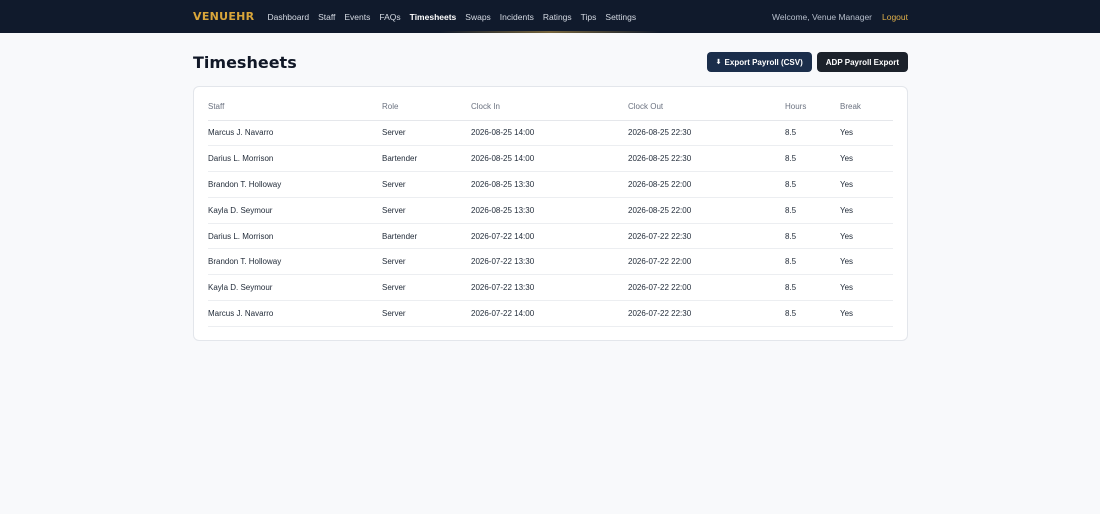 Image resolution: width=1100 pixels, height=514 pixels. Describe the element at coordinates (223, 16) in the screenshot. I see `brand-logo: VENUEHR` at that location.